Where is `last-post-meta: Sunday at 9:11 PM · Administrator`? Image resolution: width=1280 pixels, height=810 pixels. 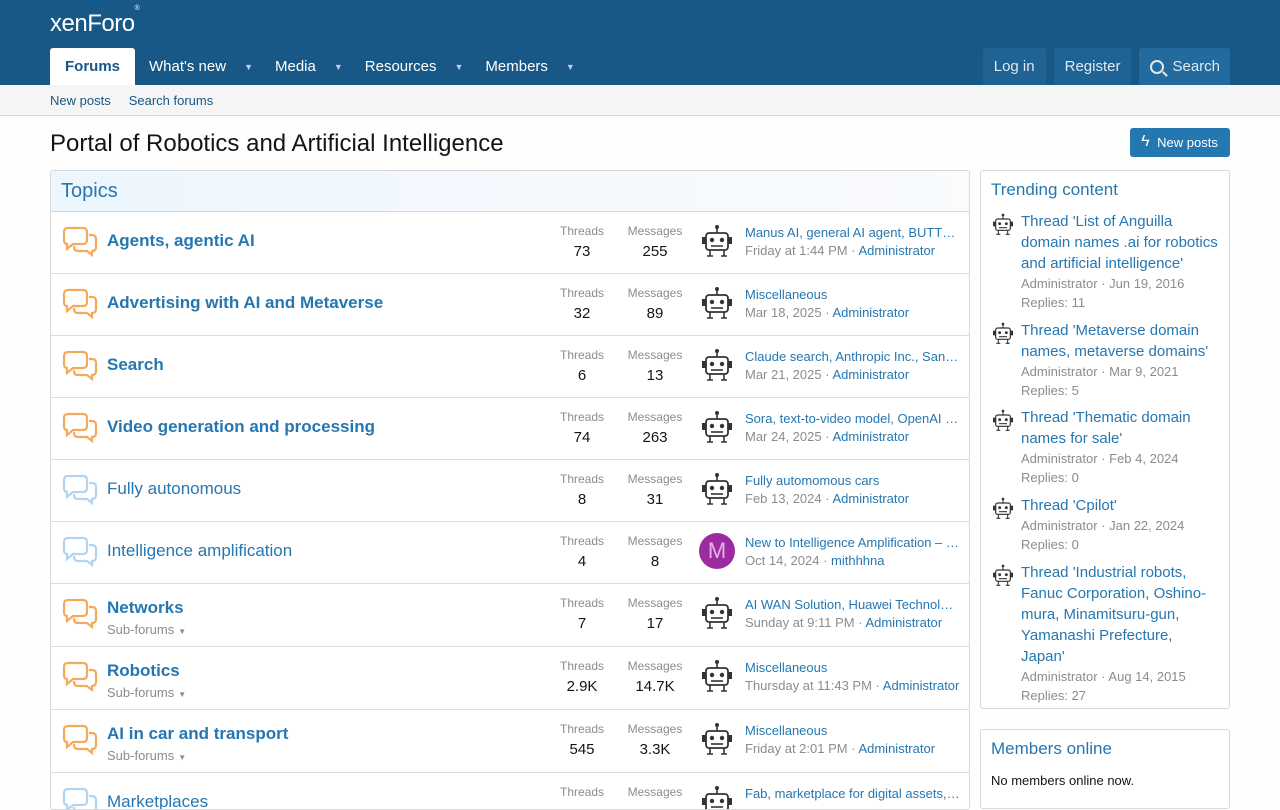 last-post-meta: Sunday at 9:11 PM · Administrator is located at coordinates (844, 622).